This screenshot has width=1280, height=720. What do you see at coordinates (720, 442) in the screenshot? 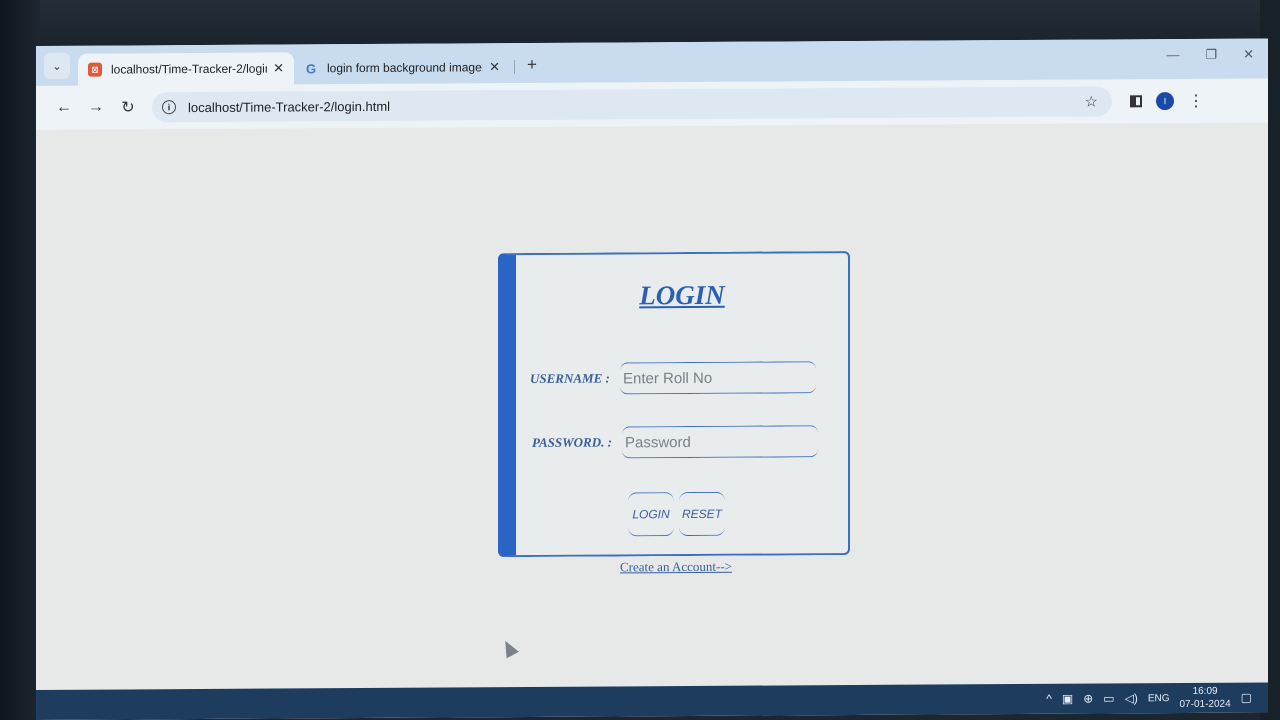
I see `password-input` at bounding box center [720, 442].